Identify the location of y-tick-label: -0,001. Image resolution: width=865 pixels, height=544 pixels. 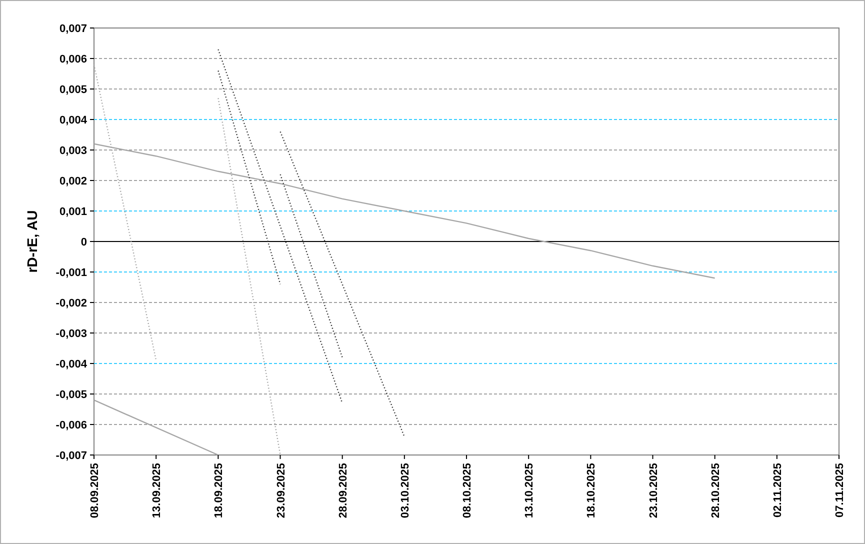
(71, 273).